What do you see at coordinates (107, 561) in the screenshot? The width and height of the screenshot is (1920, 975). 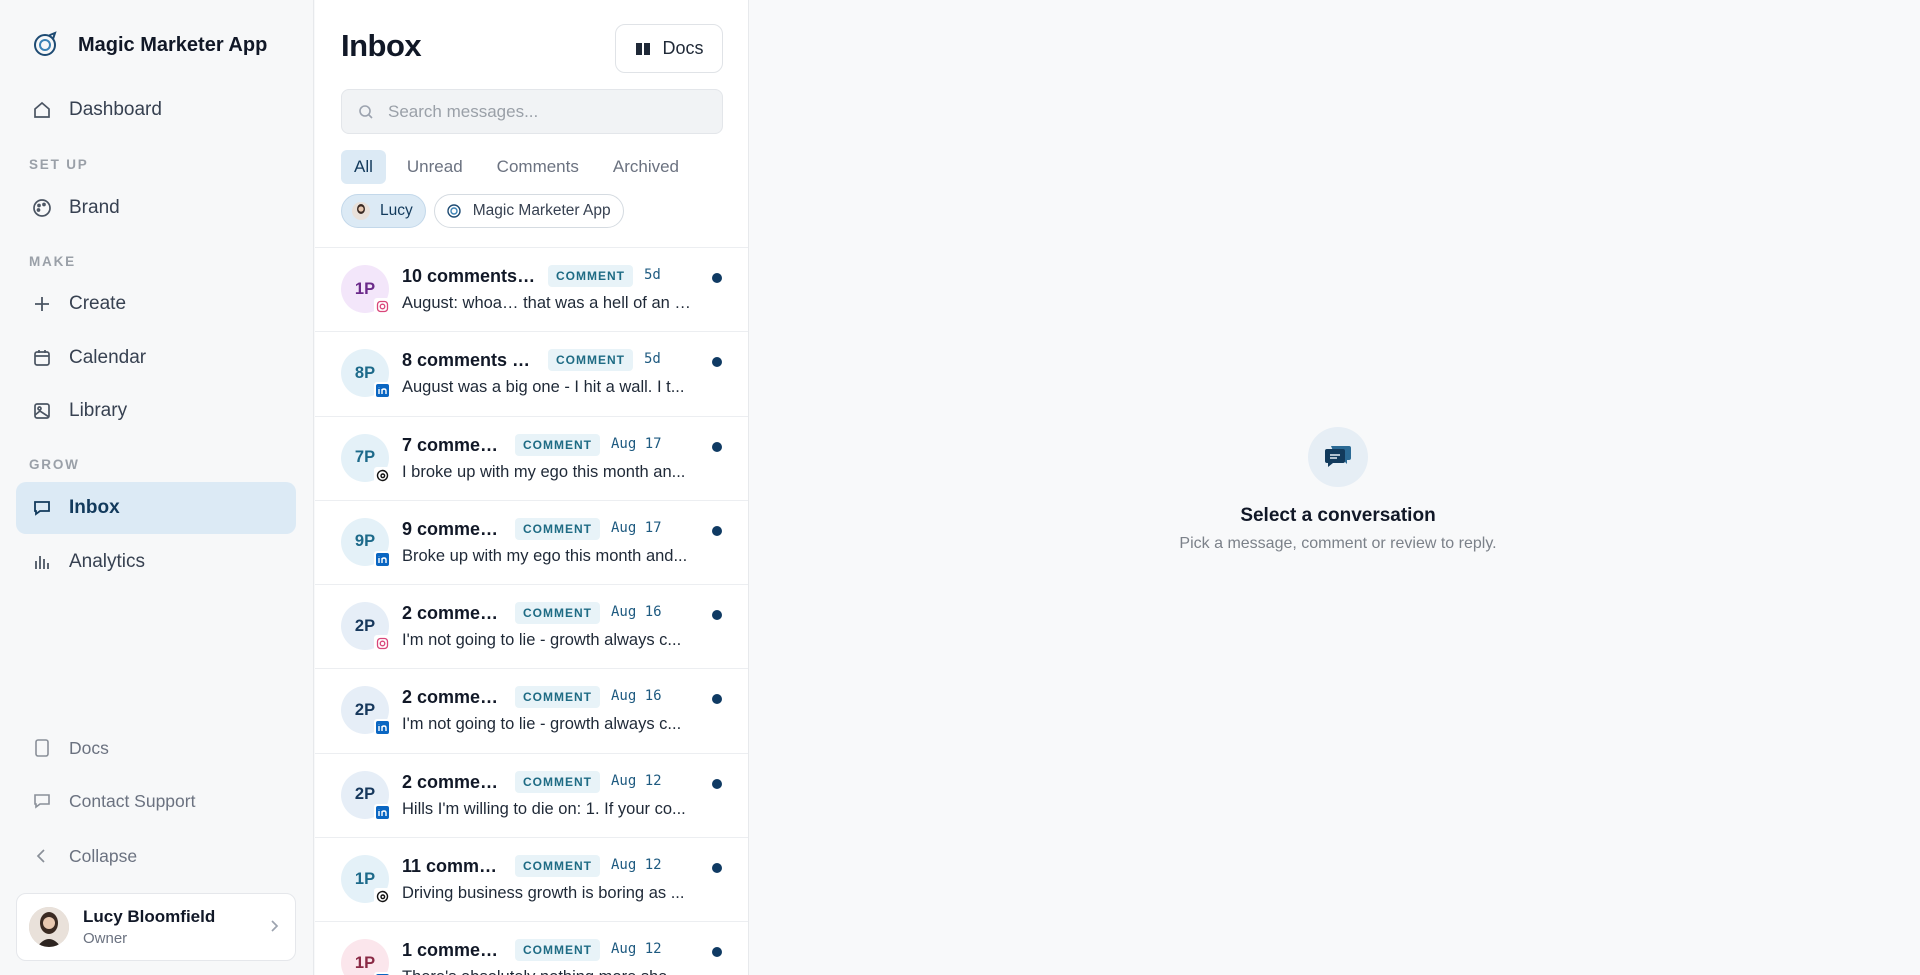 I see `sidebar-item-label: Analytics` at bounding box center [107, 561].